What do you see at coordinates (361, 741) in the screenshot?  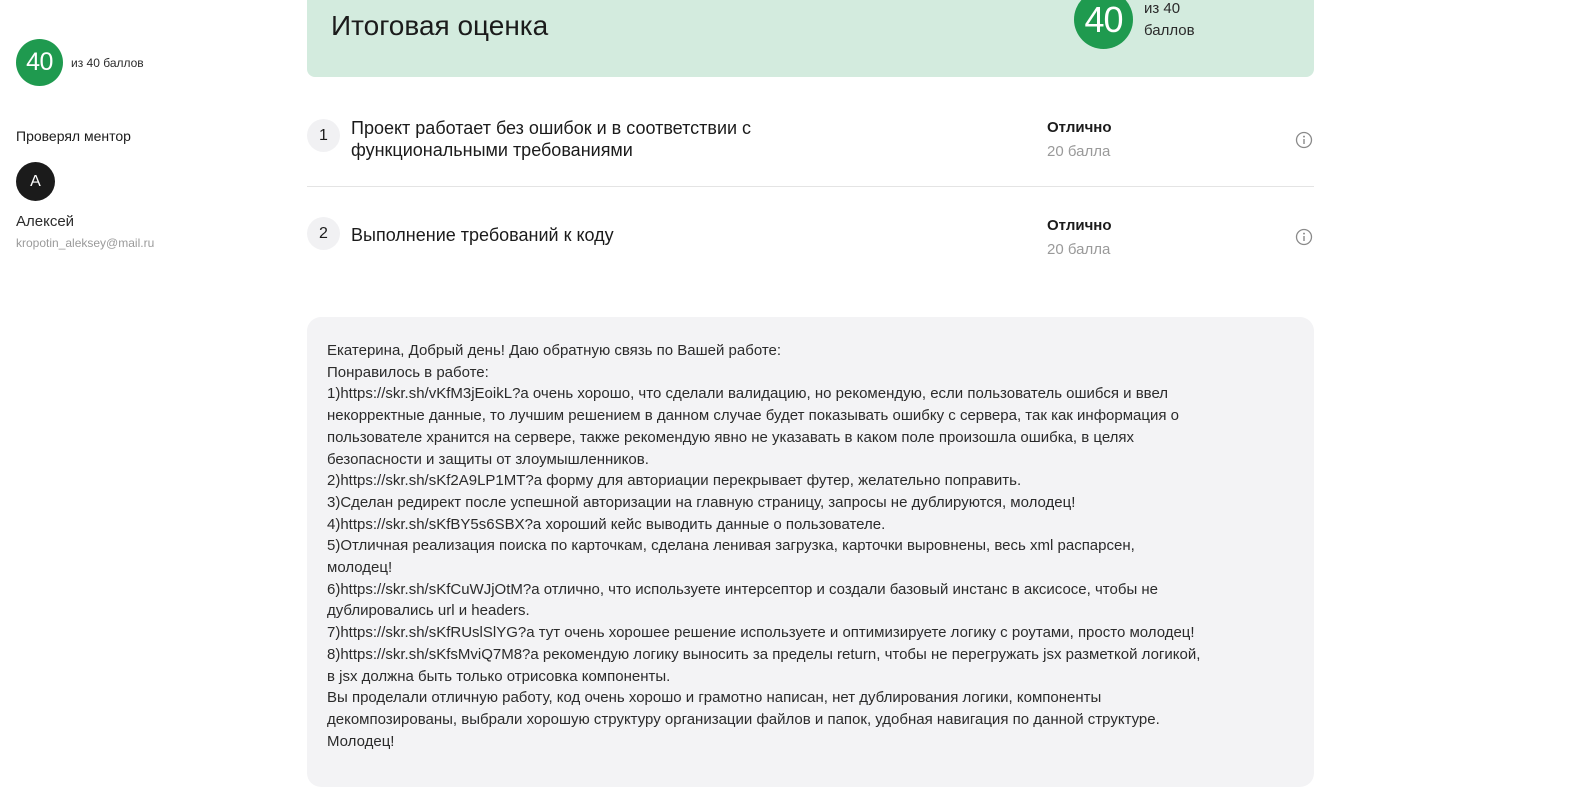 I see `feedback-line: Молодец!` at bounding box center [361, 741].